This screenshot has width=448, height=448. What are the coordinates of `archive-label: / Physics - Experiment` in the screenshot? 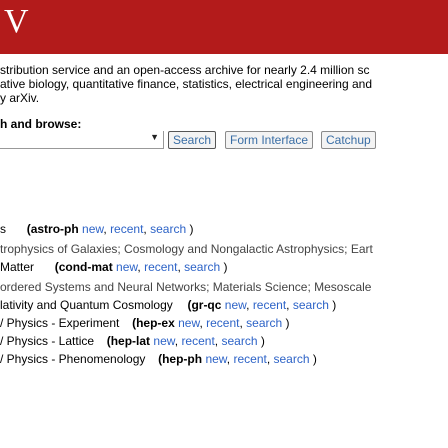 It's located at (60, 323).